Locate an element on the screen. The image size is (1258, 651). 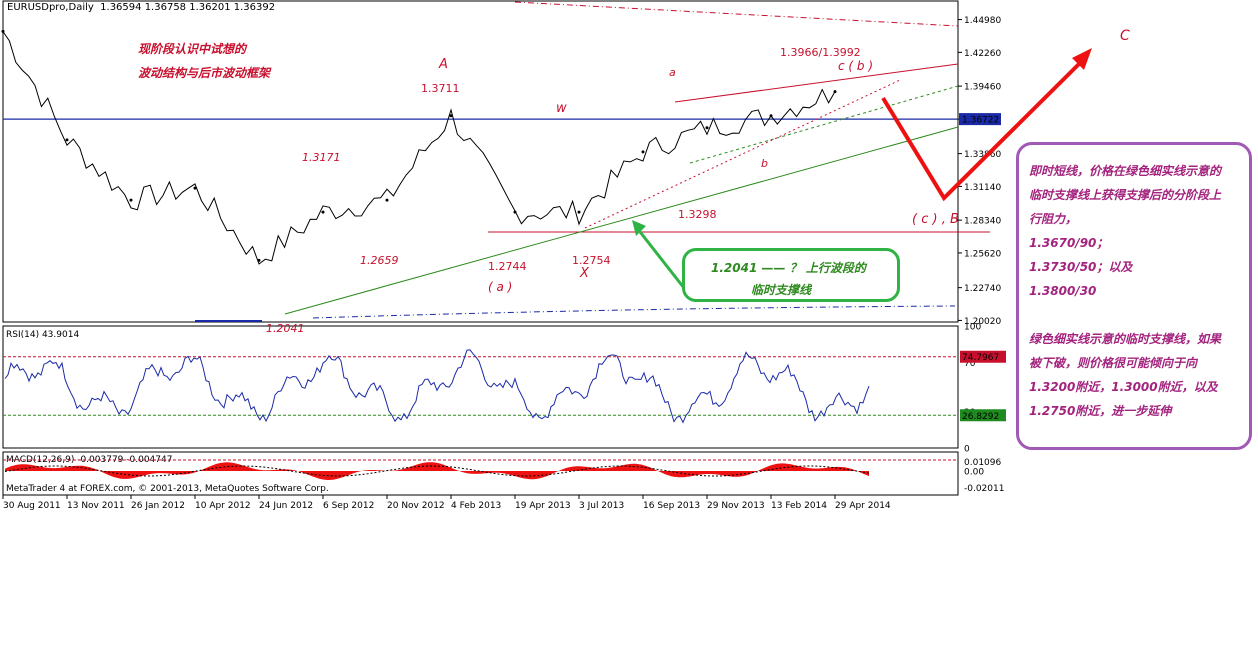
price-tick-label: 1.44980 is located at coordinates (982, 21).